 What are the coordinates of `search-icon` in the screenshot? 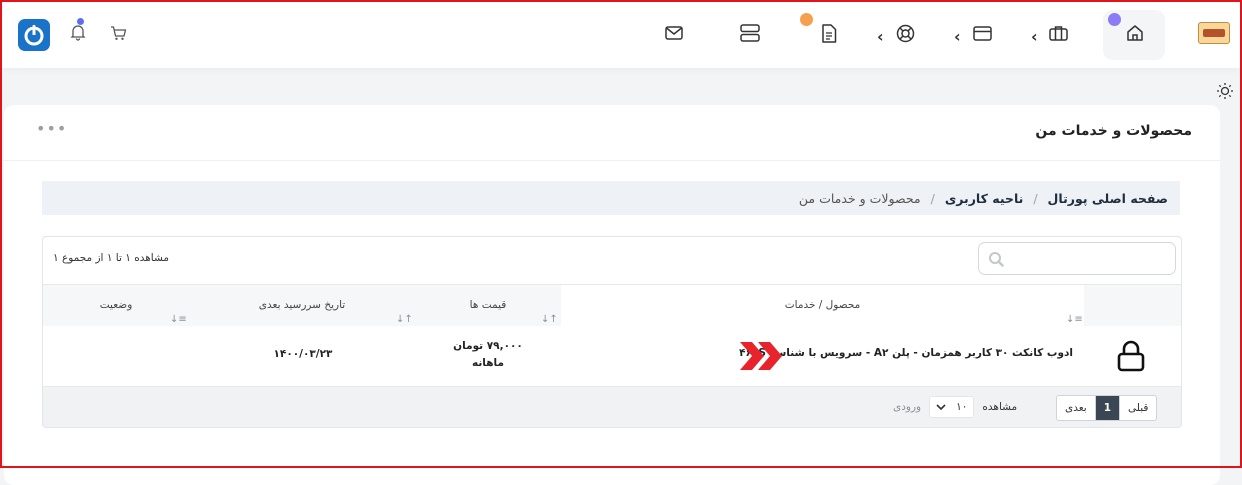 It's located at (996, 261).